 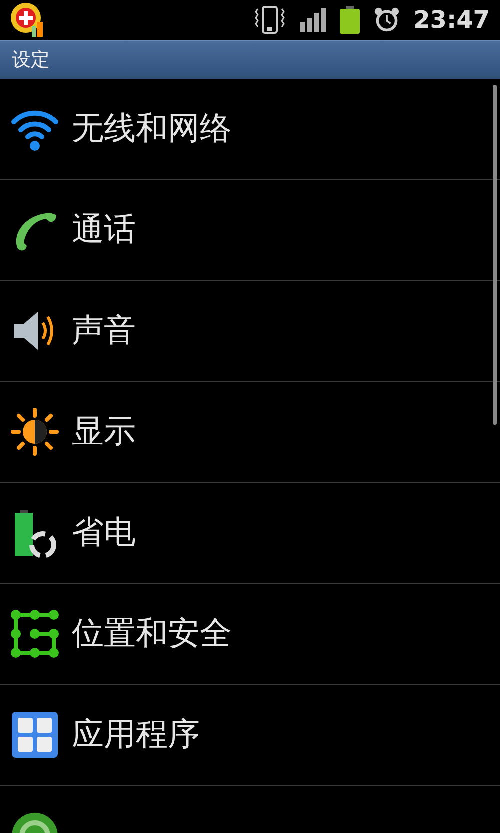 I want to click on sun-icon, so click(x=35, y=432).